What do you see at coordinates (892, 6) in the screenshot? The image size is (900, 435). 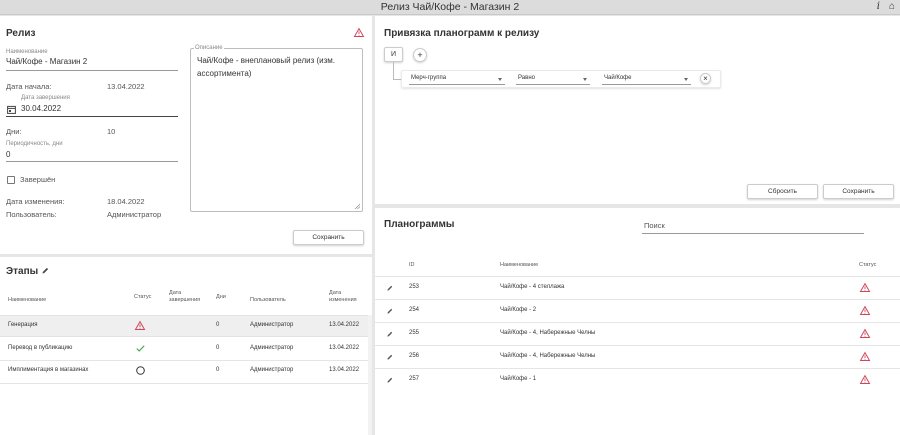 I see `home-icon: ⌂` at bounding box center [892, 6].